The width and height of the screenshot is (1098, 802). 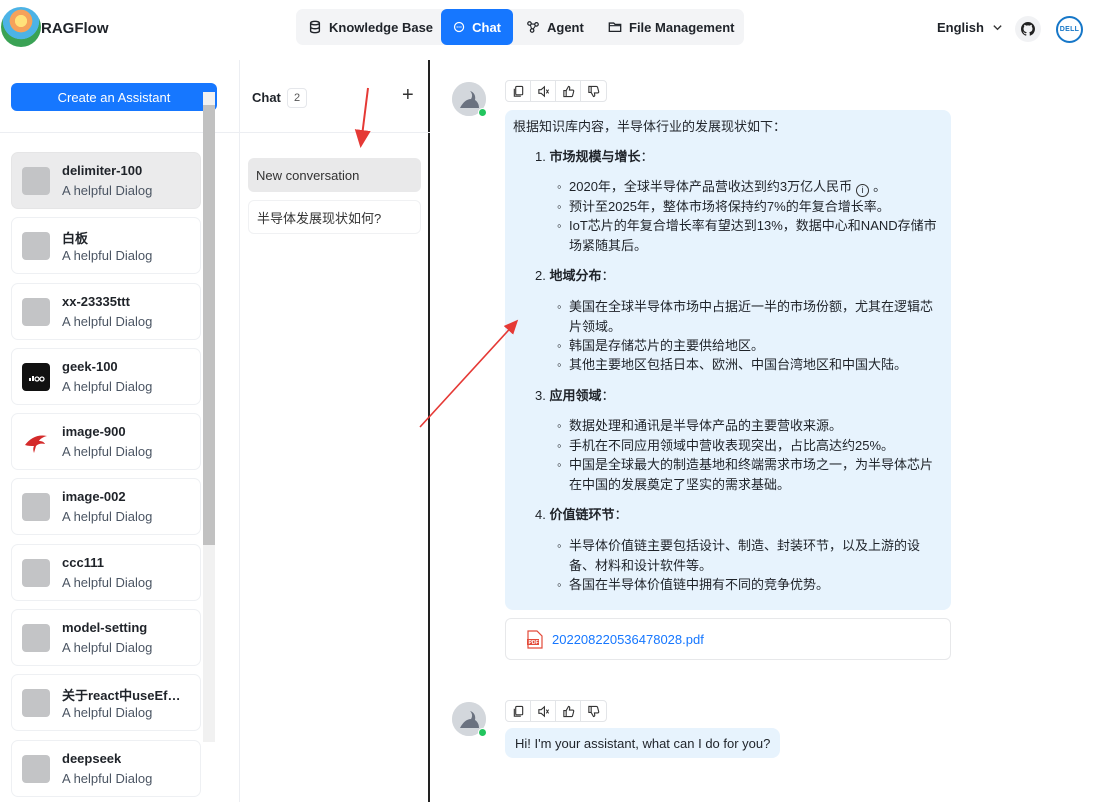 I want to click on section-heading: 应用领域, so click(x=575, y=395).